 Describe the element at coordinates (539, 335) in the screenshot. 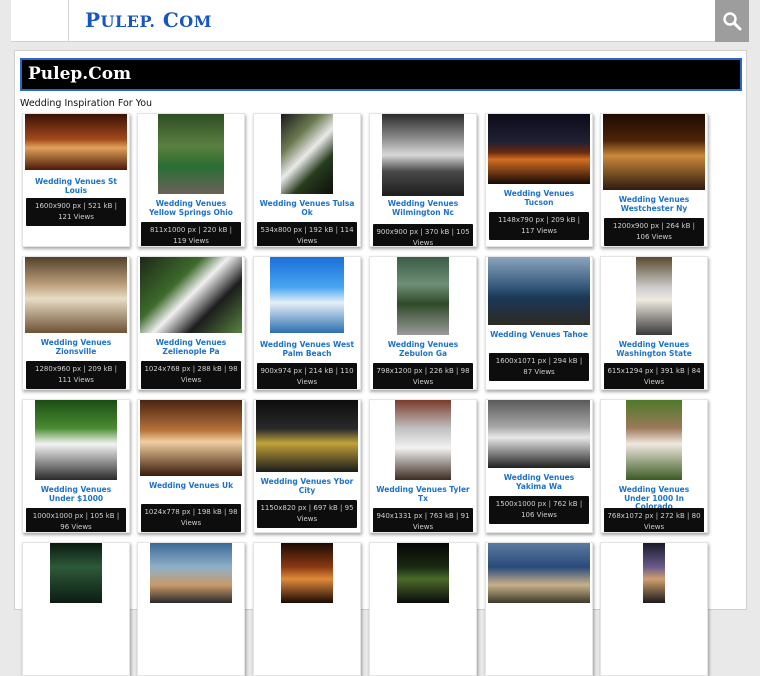

I see `card-title-link: Wedding Venues Tahoe` at that location.